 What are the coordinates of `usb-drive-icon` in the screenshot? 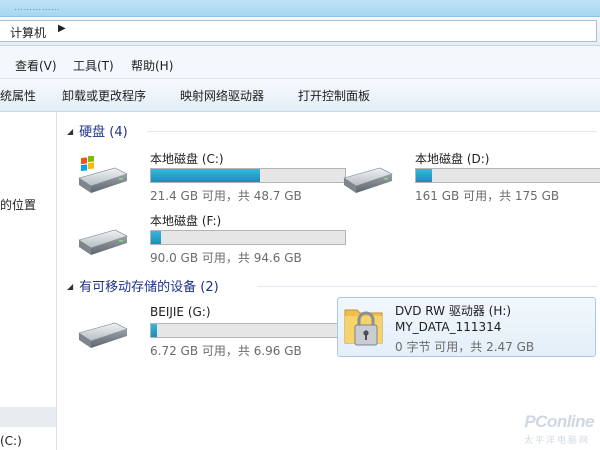 It's located at (103, 335).